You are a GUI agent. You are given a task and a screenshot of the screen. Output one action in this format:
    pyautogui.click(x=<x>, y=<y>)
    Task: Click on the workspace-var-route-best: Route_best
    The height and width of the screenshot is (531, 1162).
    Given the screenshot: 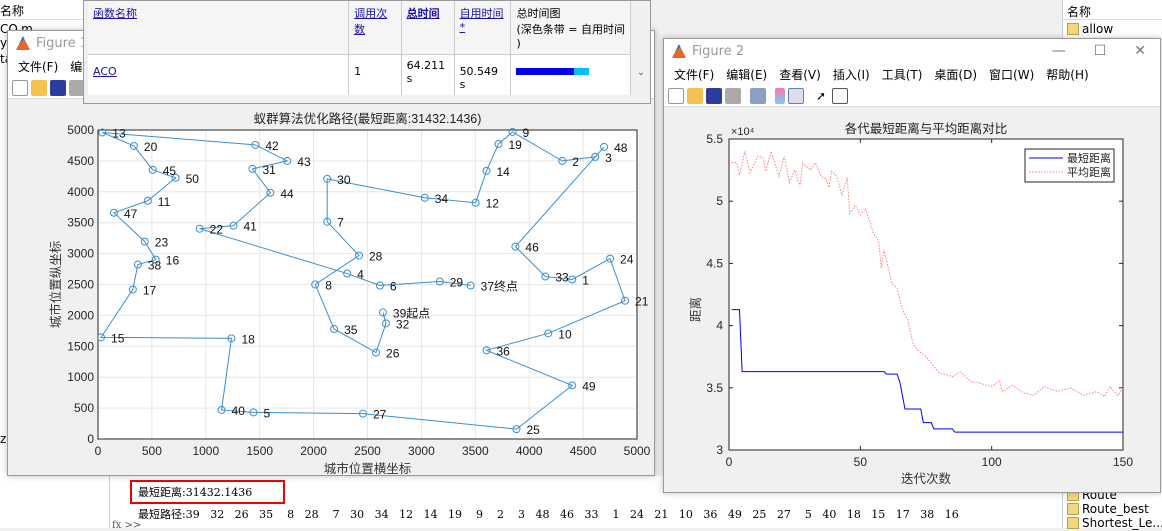 What is the action you would take?
    pyautogui.click(x=1108, y=509)
    